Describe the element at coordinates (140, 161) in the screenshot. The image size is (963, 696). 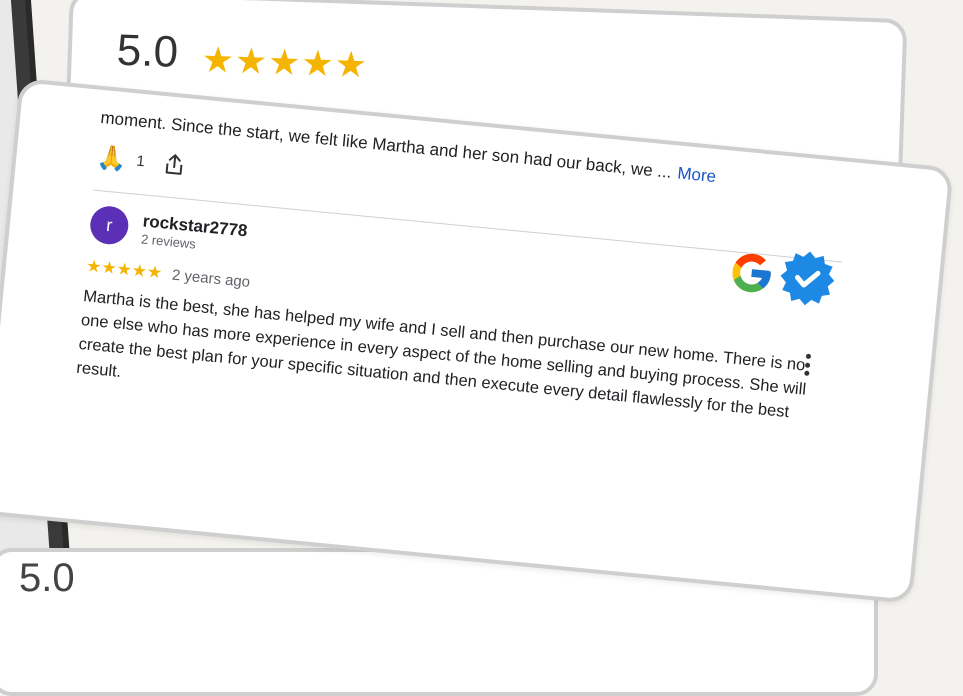
I see `reaction-count: 1` at that location.